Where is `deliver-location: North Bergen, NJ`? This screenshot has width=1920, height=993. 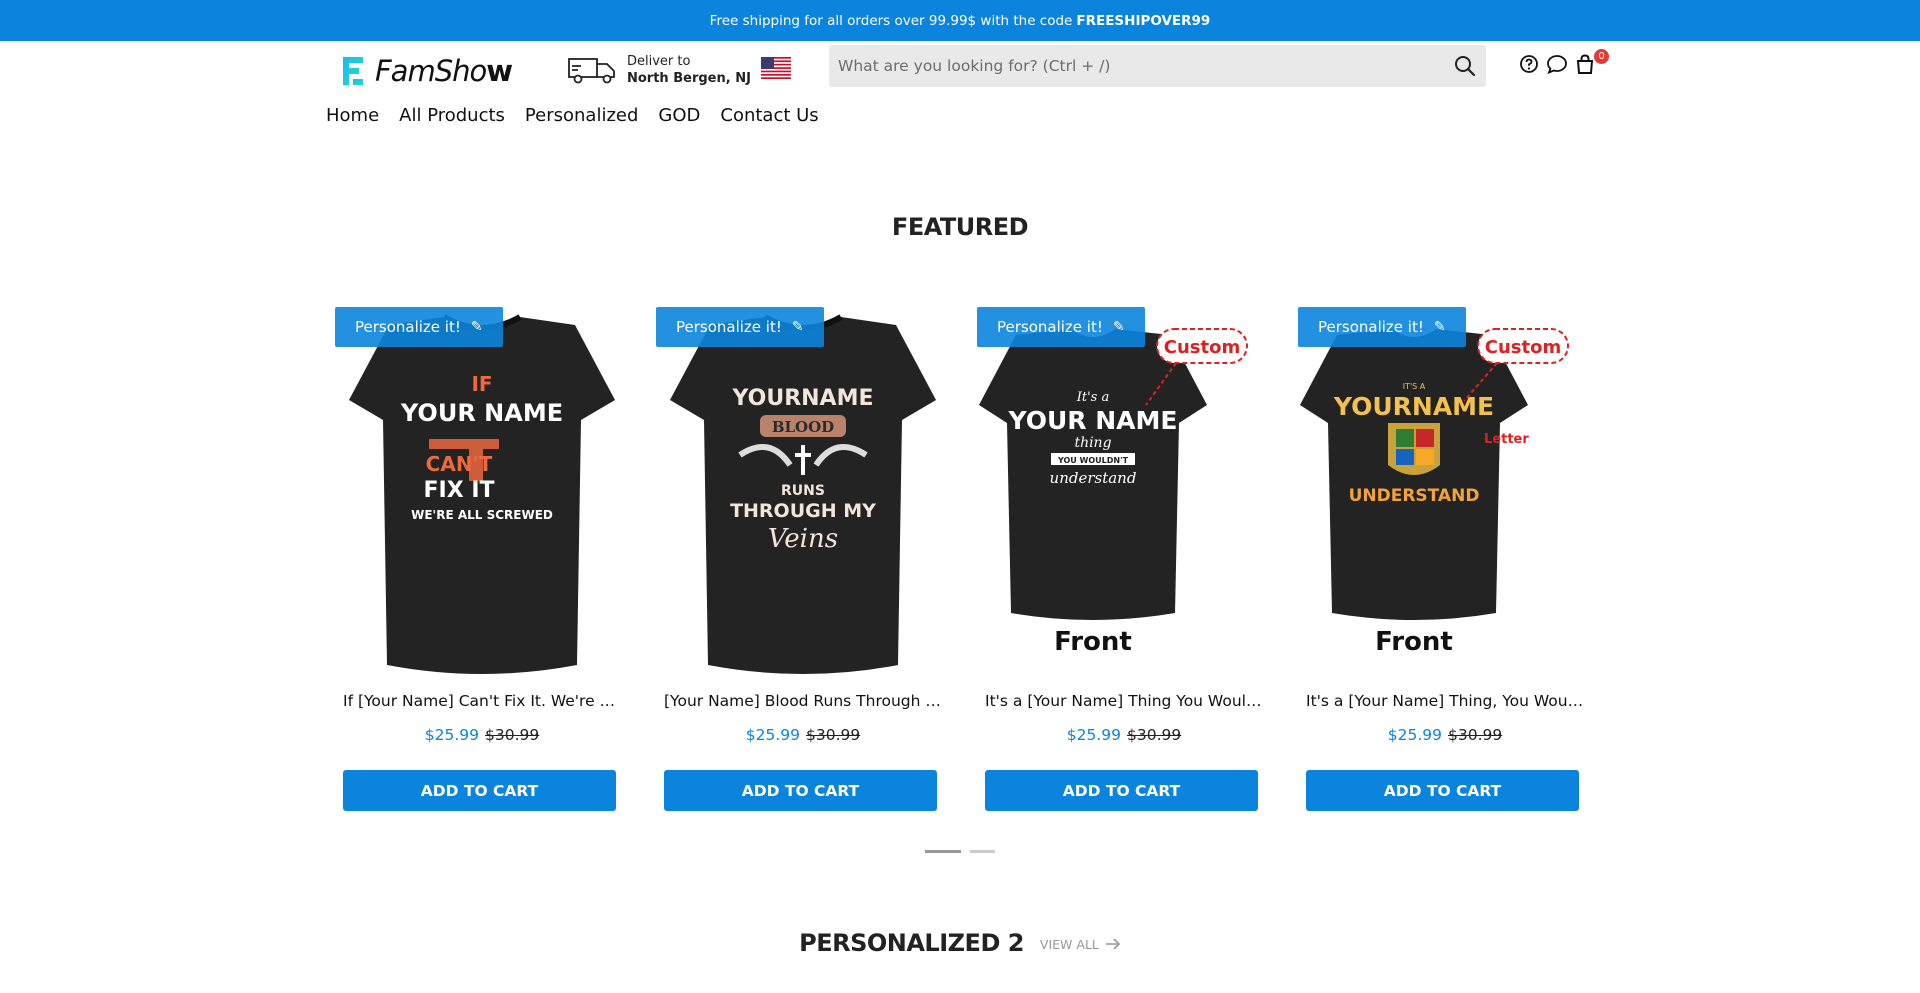
deliver-location: North Bergen, NJ is located at coordinates (689, 78).